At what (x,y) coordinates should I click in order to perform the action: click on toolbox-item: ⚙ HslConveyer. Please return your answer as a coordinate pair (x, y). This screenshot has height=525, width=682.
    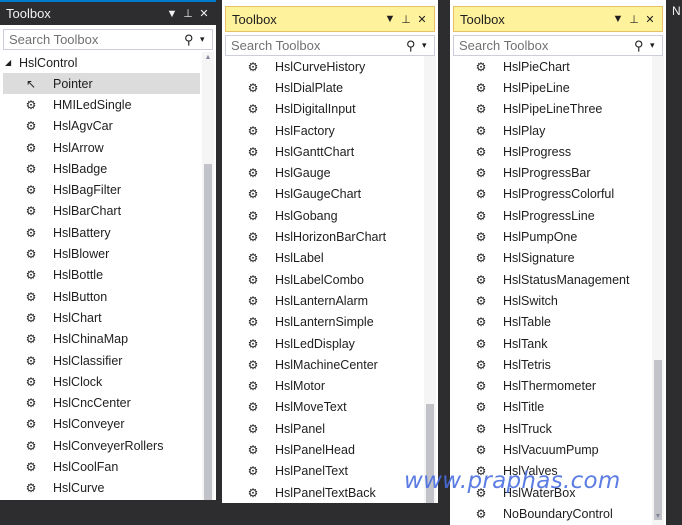
    Looking at the image, I should click on (101, 424).